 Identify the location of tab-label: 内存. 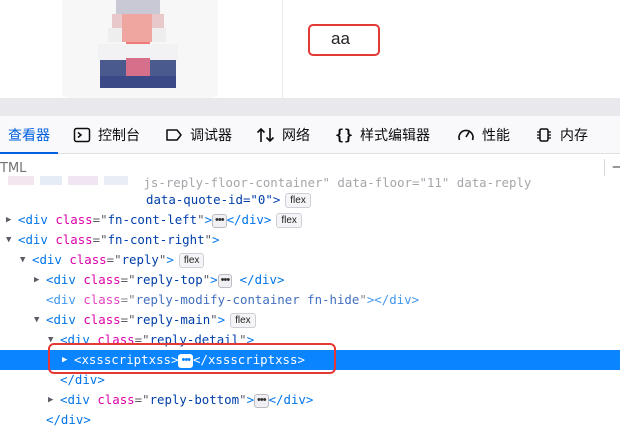
(574, 135).